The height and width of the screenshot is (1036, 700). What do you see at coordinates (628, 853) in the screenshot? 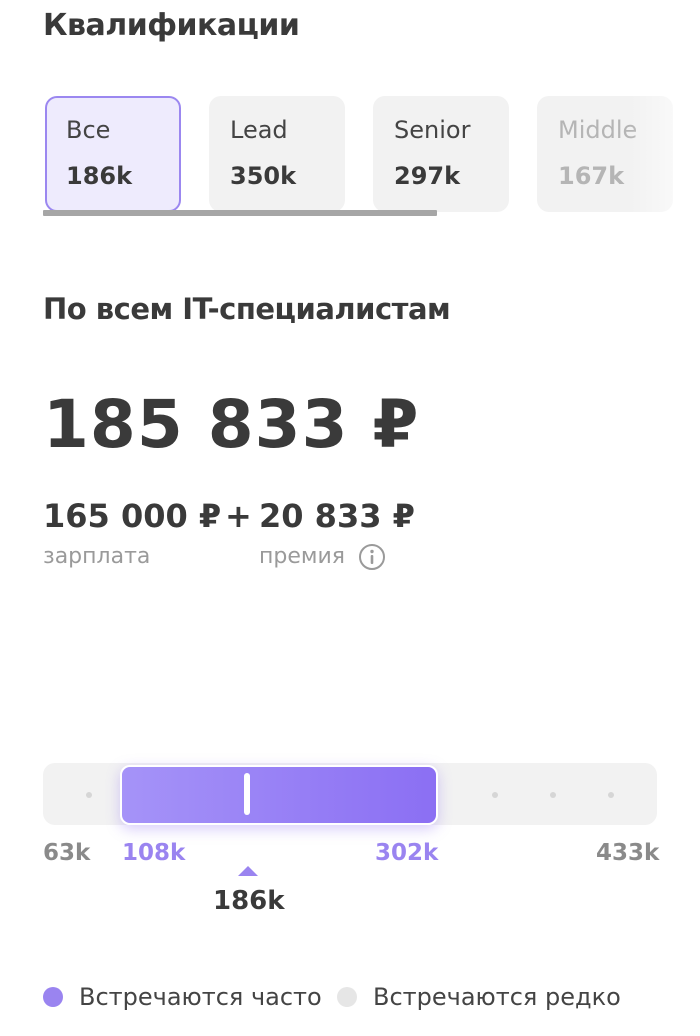
I see `scale-max: 433k` at bounding box center [628, 853].